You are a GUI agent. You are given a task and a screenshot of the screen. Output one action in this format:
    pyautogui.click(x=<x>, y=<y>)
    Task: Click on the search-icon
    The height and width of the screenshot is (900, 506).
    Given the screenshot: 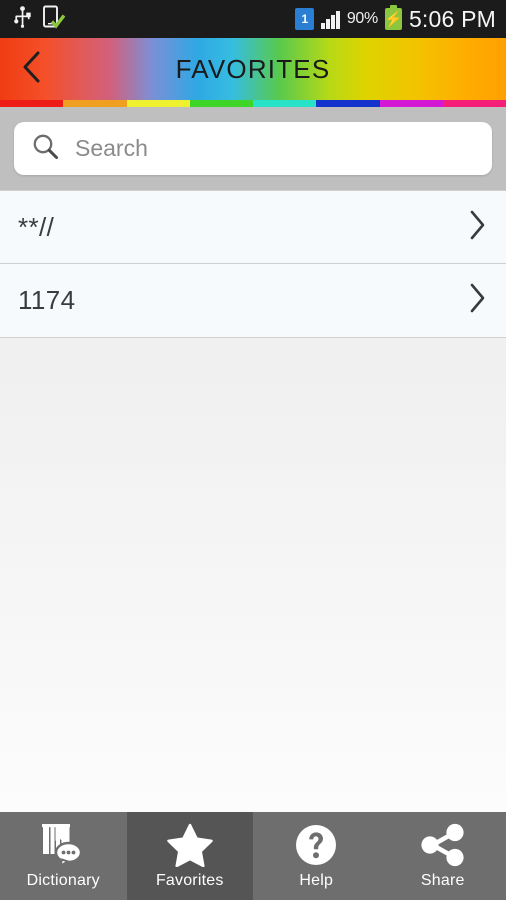 What is the action you would take?
    pyautogui.click(x=45, y=149)
    